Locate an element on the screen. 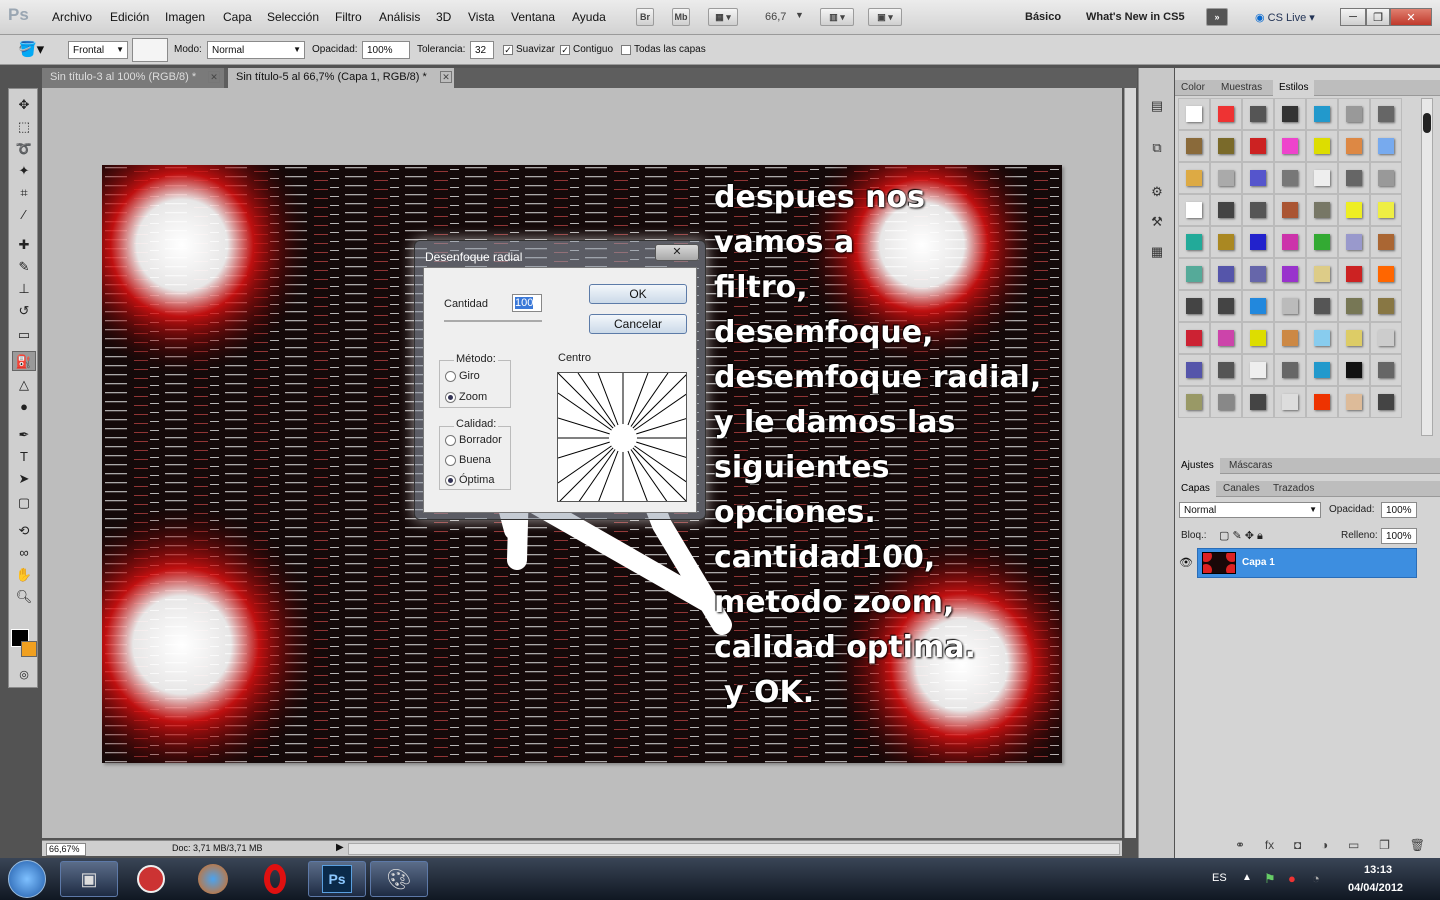 The width and height of the screenshot is (1440, 900). vertical-scrollbar is located at coordinates (1130, 463).